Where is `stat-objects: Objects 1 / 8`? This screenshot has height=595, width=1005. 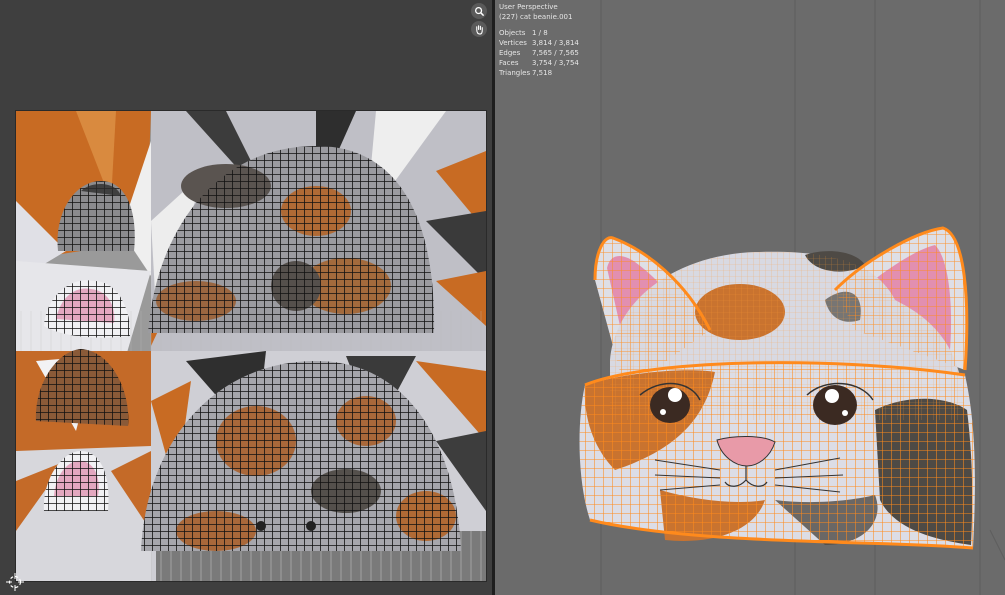
stat-objects: Objects 1 / 8 is located at coordinates (523, 33).